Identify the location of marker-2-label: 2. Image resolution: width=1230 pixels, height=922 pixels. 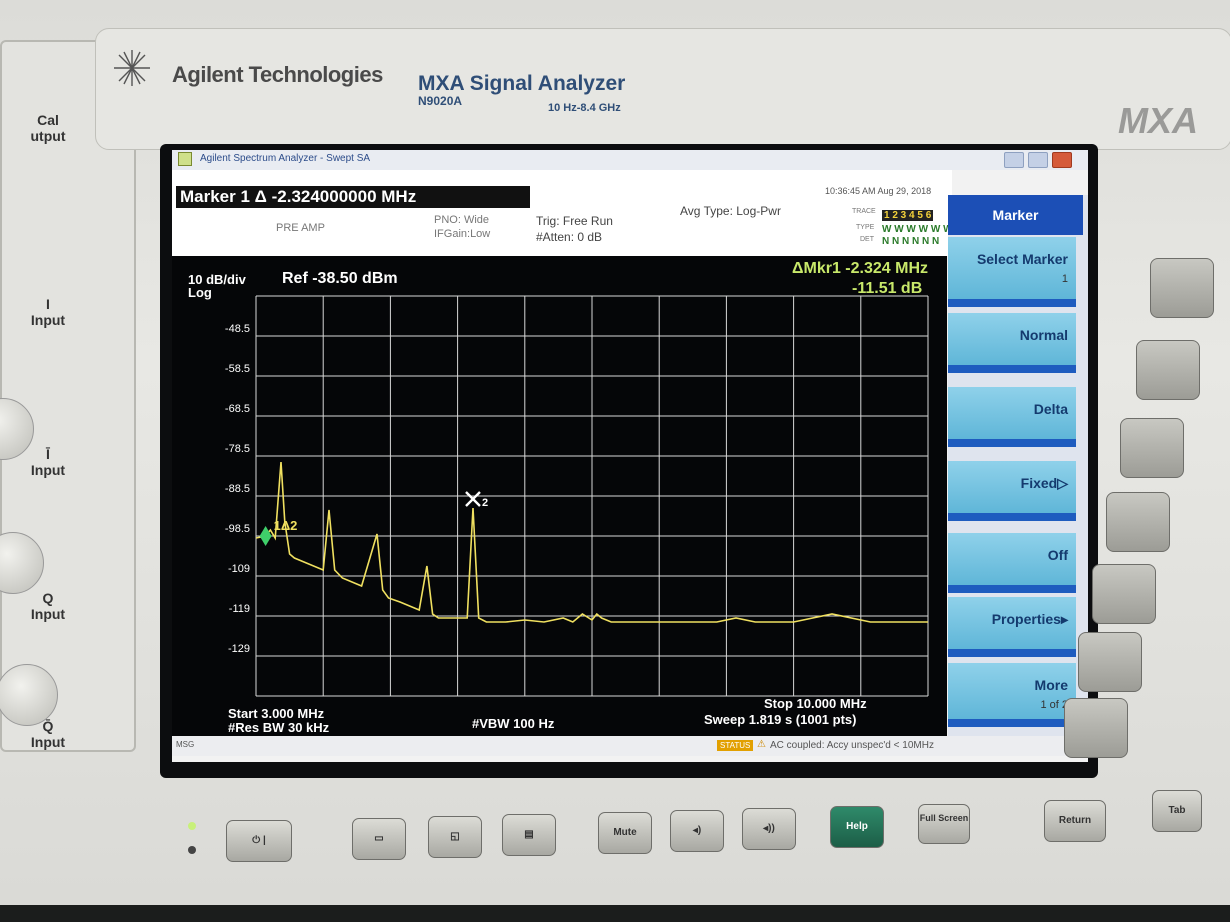
(485, 503).